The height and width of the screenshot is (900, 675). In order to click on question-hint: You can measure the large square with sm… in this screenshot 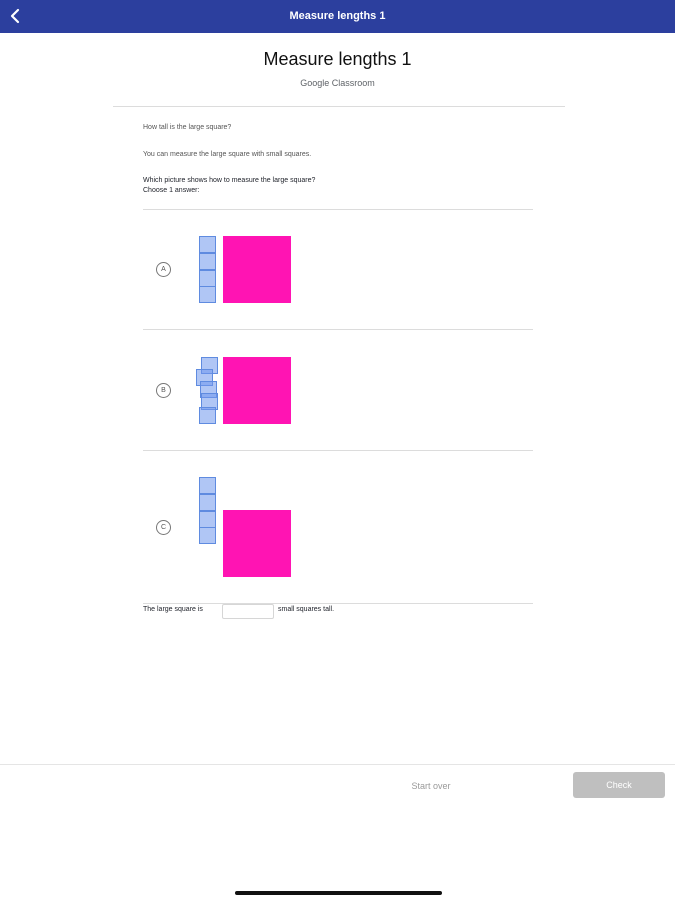, I will do `click(227, 154)`.